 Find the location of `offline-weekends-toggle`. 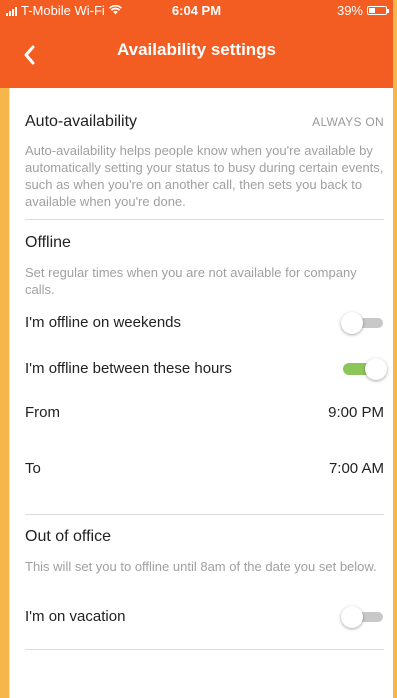

offline-weekends-toggle is located at coordinates (364, 323).